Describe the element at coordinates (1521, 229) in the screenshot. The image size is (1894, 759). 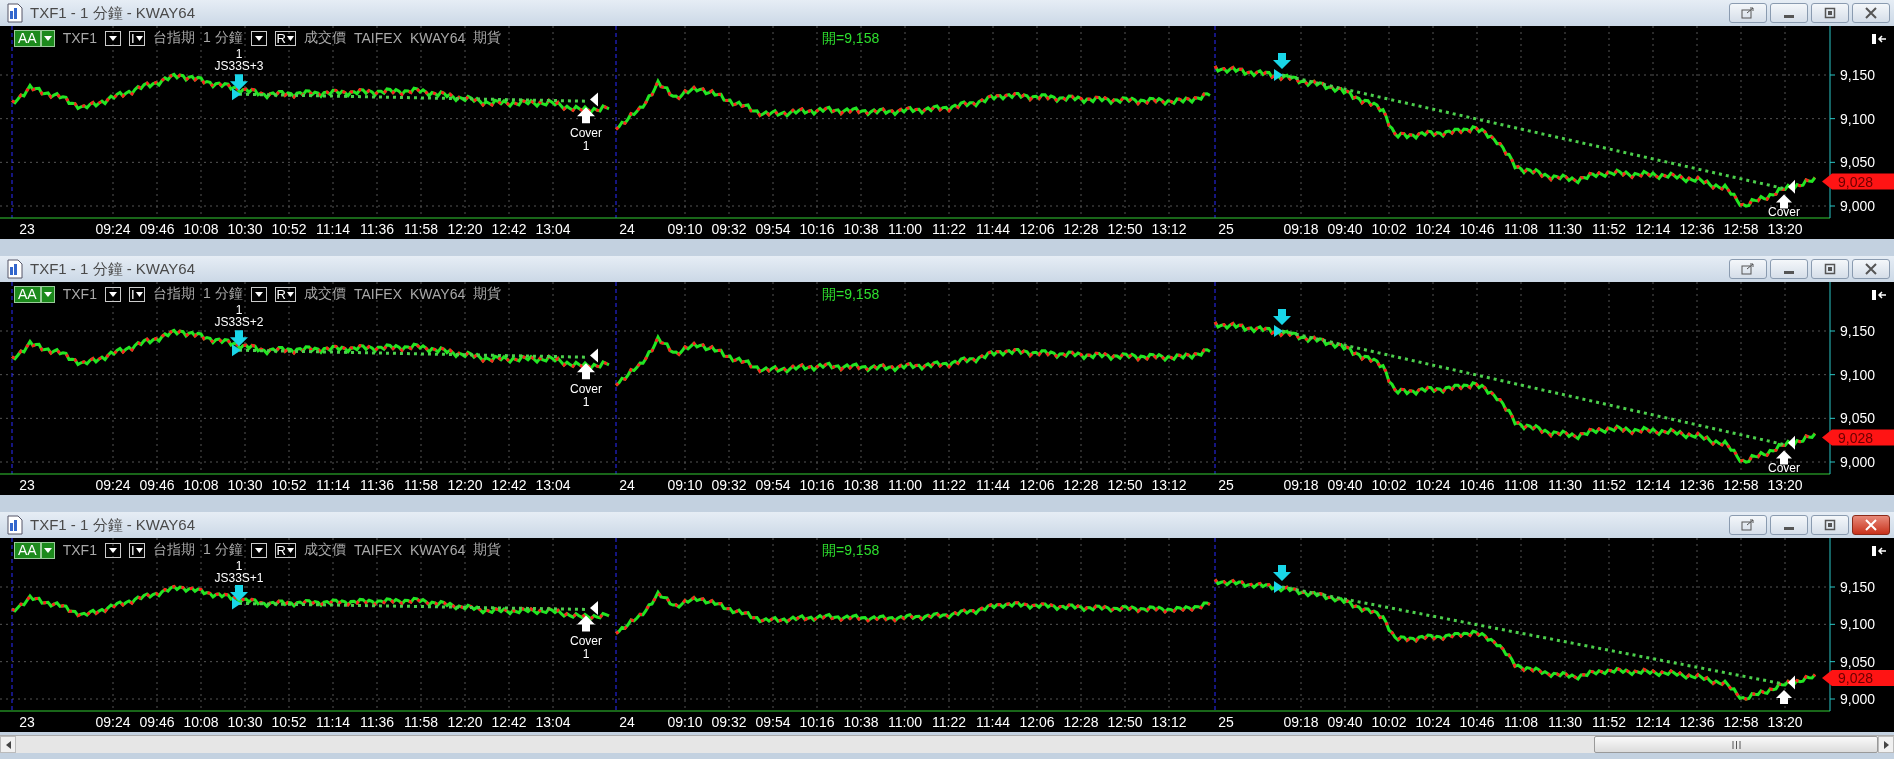
I see `time-axis-label: 11:08` at that location.